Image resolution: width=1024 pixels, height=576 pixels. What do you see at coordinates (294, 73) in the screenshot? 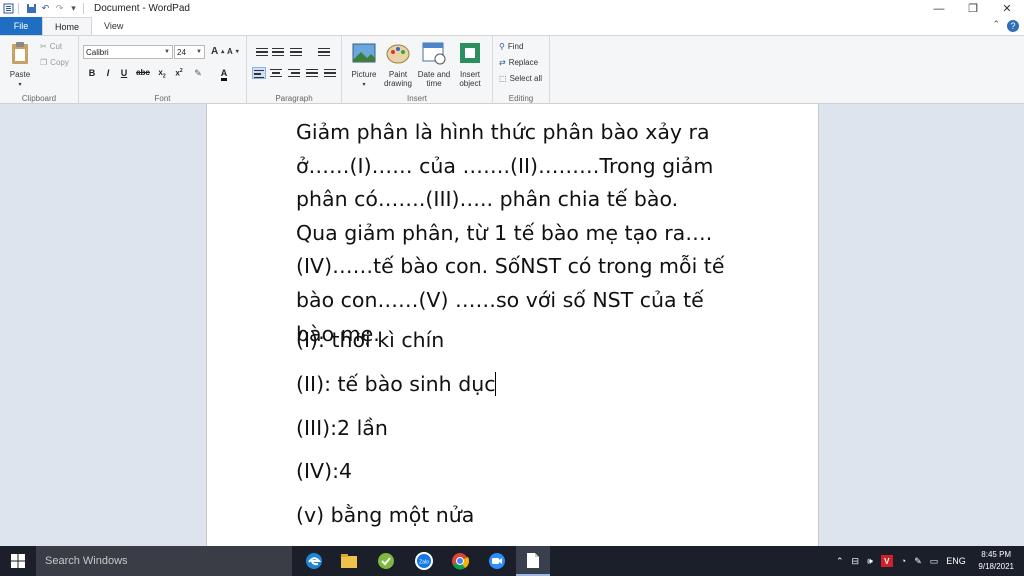
I see `align-right-icon` at bounding box center [294, 73].